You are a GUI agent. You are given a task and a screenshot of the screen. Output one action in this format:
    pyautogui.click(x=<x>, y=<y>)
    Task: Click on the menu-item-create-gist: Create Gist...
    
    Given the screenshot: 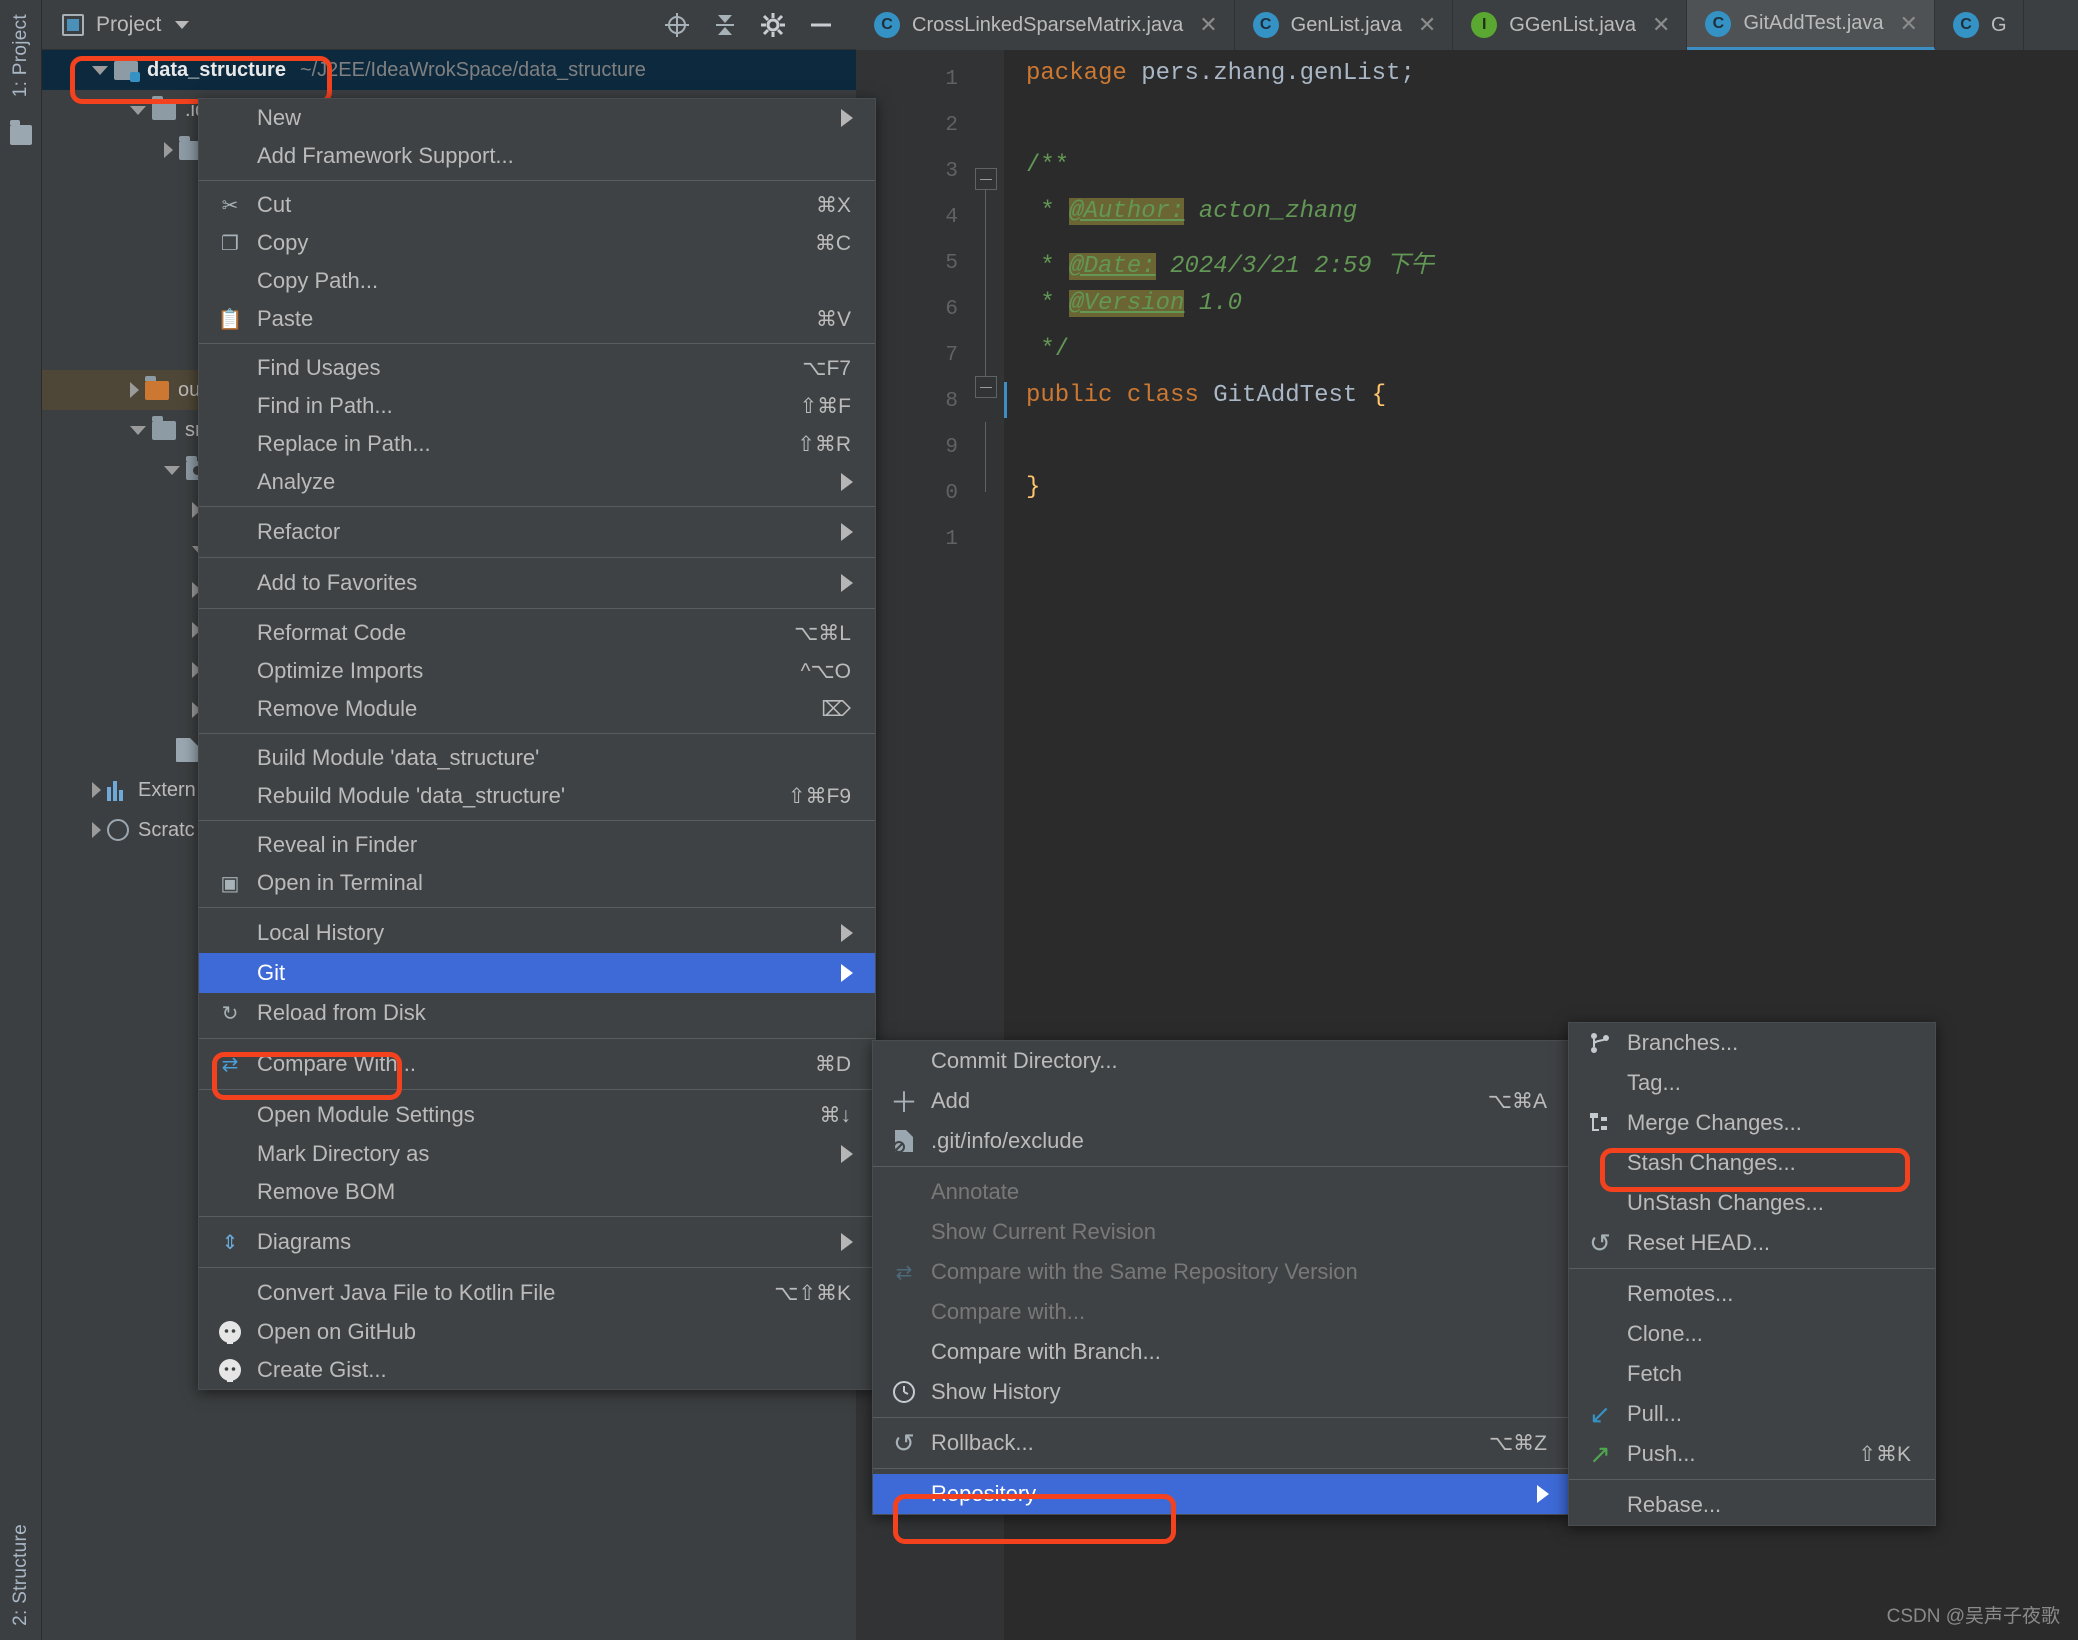 What is the action you would take?
    pyautogui.click(x=537, y=1370)
    